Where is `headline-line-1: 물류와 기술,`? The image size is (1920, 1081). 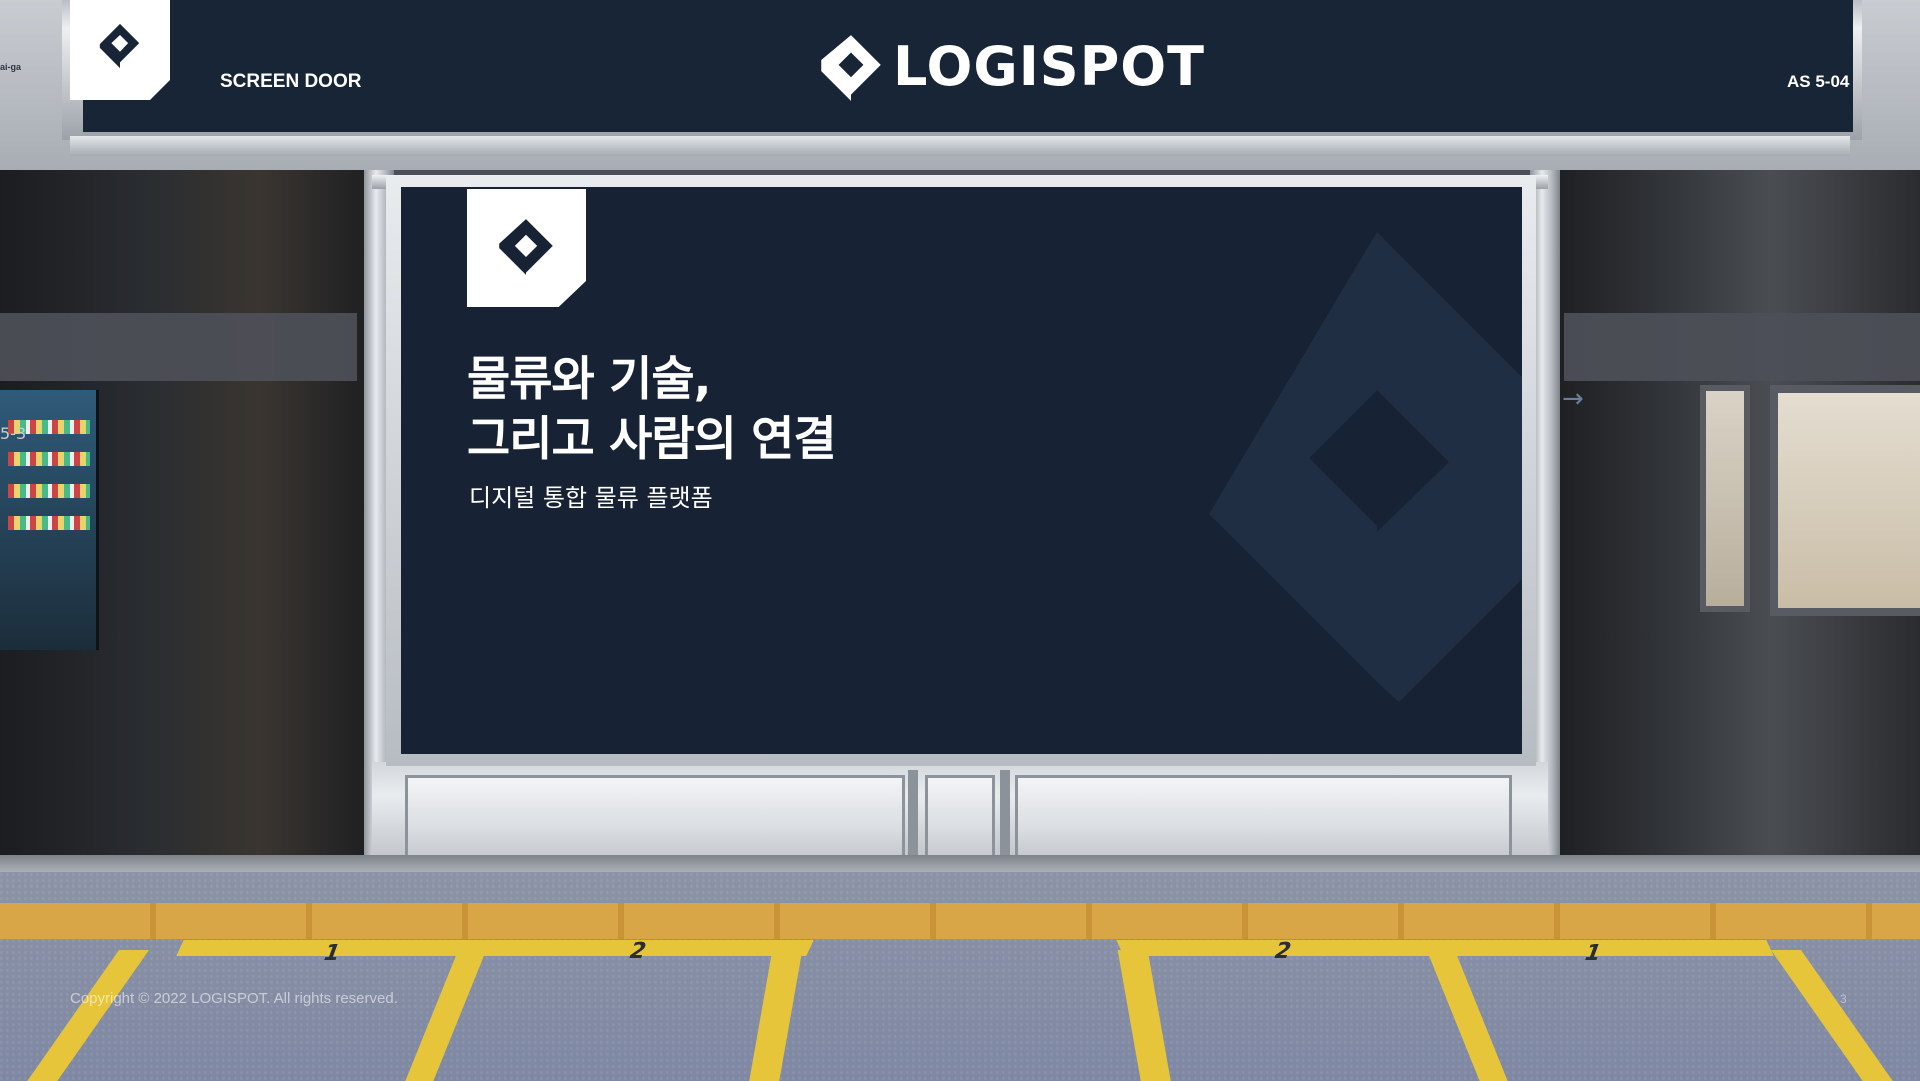 headline-line-1: 물류와 기술, is located at coordinates (589, 379).